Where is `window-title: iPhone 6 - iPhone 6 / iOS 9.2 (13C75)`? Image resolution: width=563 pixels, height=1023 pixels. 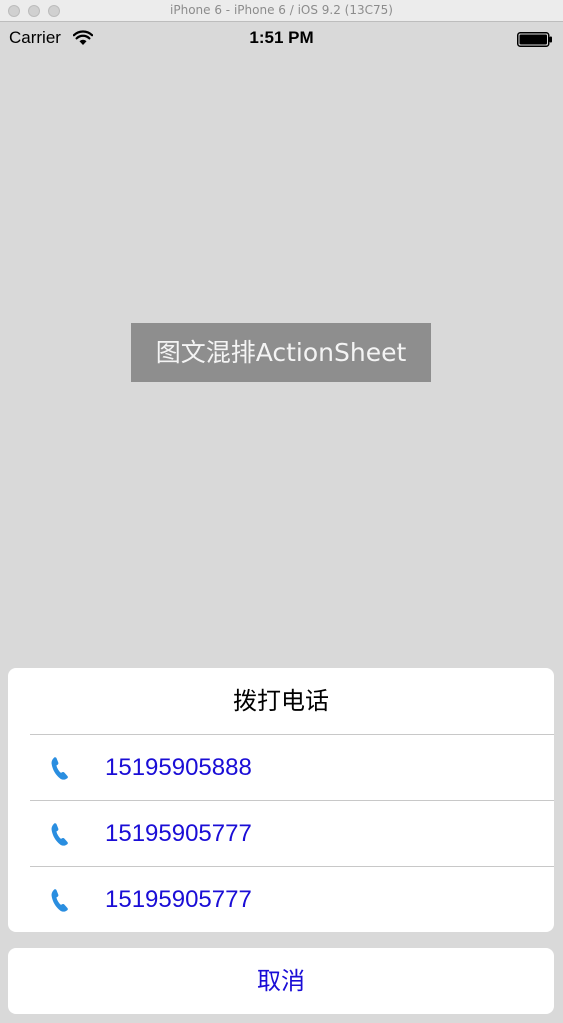 window-title: iPhone 6 - iPhone 6 / iOS 9.2 (13C75) is located at coordinates (281, 10).